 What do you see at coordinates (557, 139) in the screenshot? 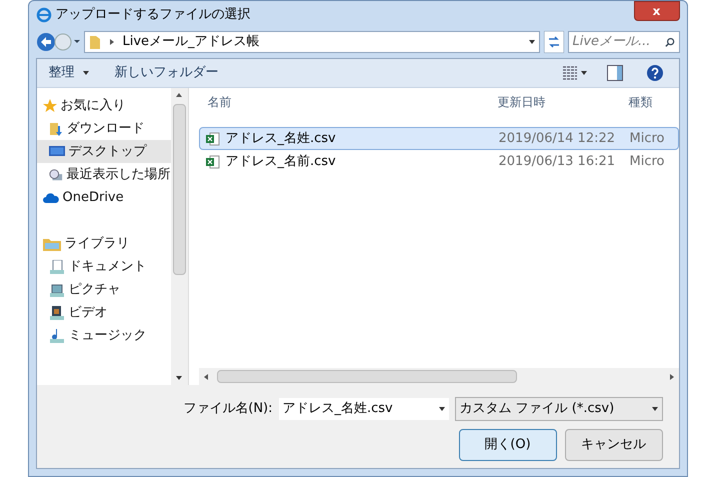
I see `modified-date: 2019/06/14 12:22` at bounding box center [557, 139].